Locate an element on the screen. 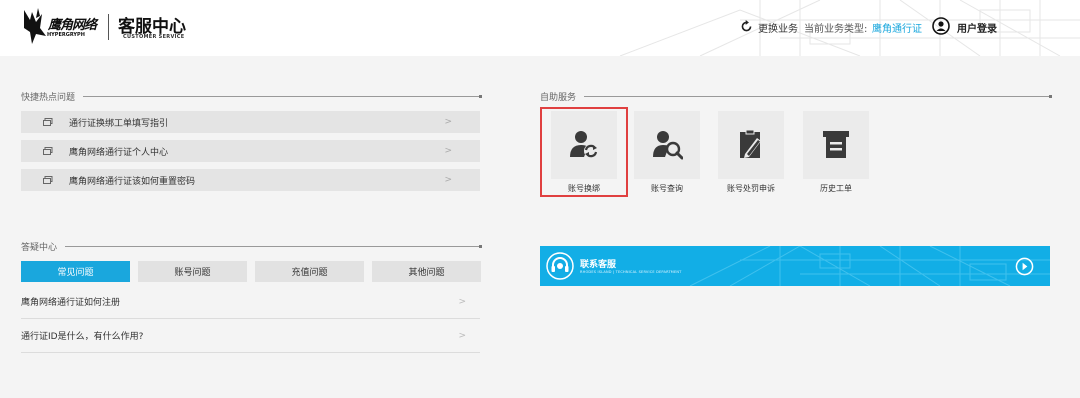  faq-item-label: 鹰角网络通行证如何注册 is located at coordinates (71, 303).